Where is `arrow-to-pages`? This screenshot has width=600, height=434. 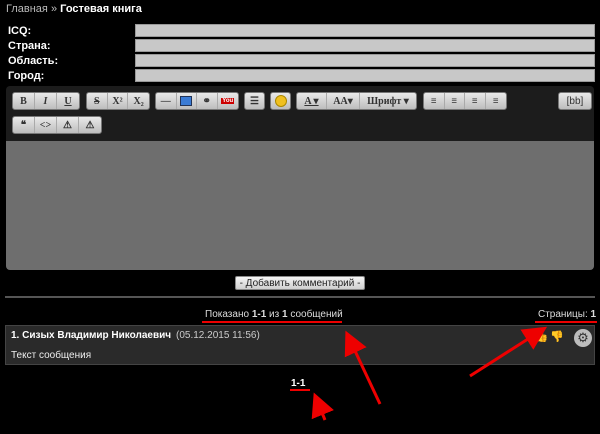 arrow-to-pages is located at coordinates (508, 352).